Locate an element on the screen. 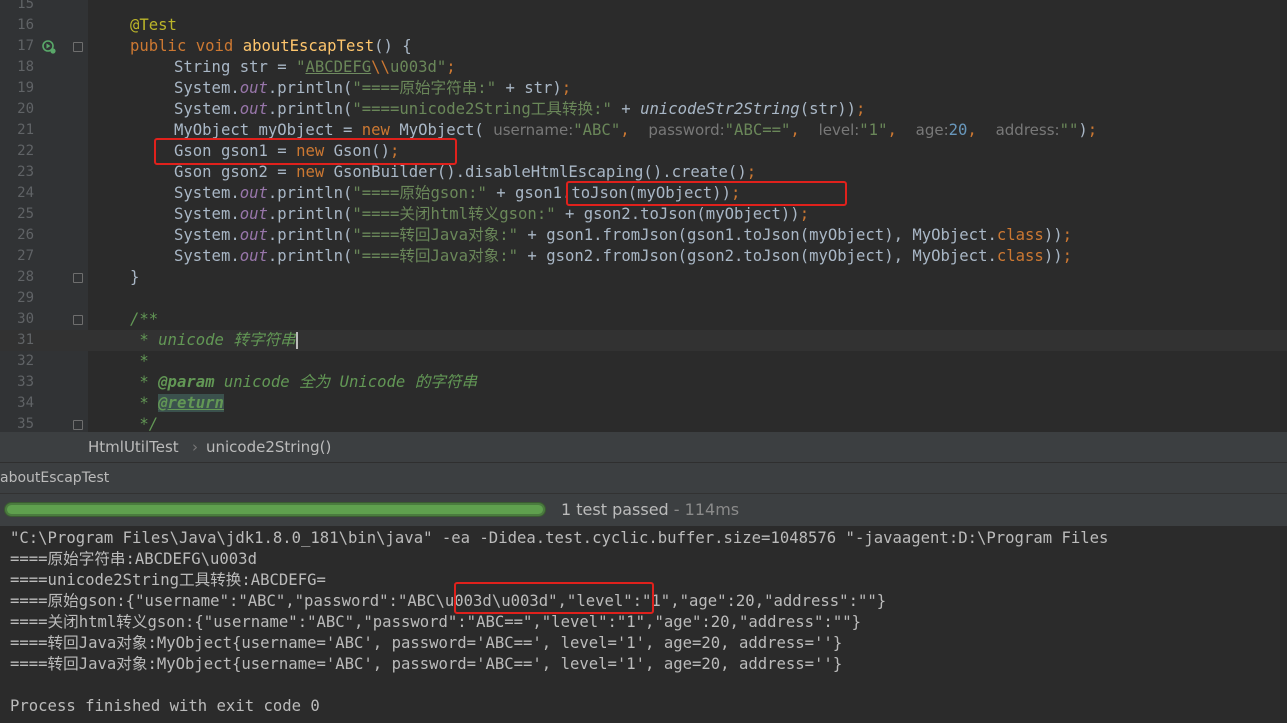 Image resolution: width=1287 pixels, height=723 pixels. line-number: 30 is located at coordinates (25, 319).